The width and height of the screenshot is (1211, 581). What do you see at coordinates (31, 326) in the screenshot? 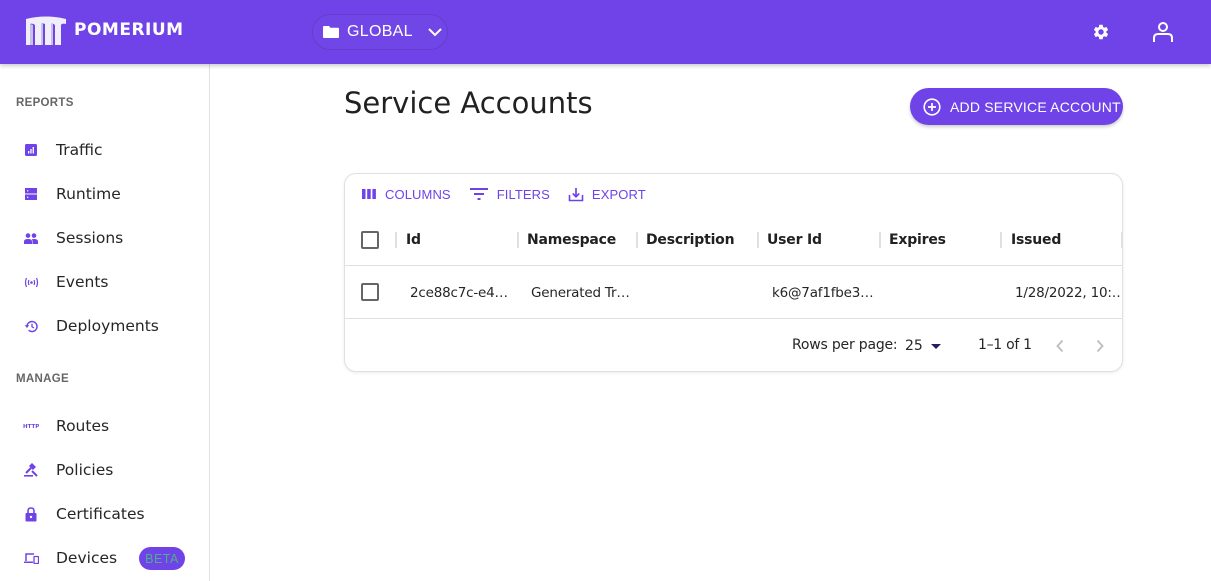
I see `history-icon` at bounding box center [31, 326].